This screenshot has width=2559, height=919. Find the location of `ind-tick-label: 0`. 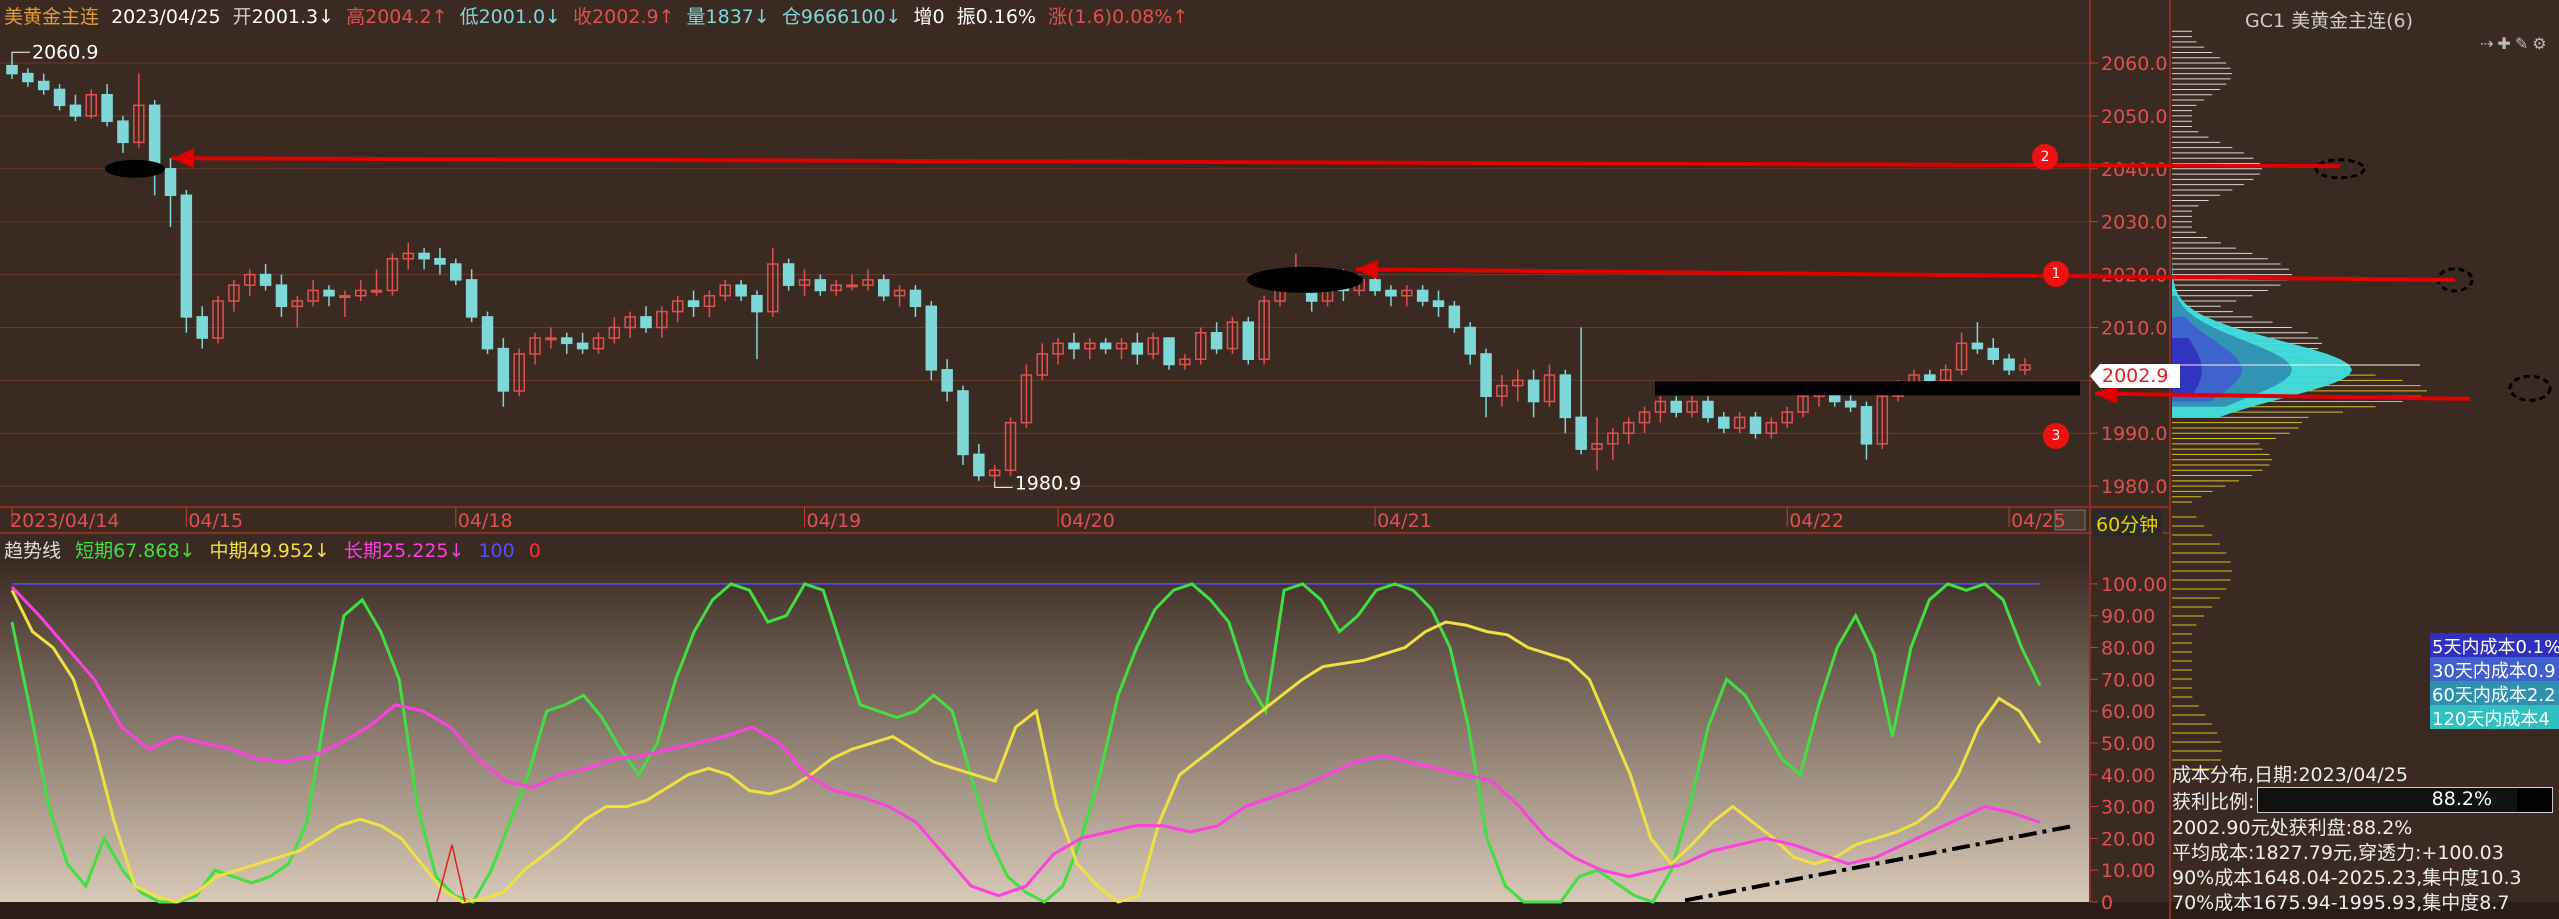

ind-tick-label: 0 is located at coordinates (2107, 903).